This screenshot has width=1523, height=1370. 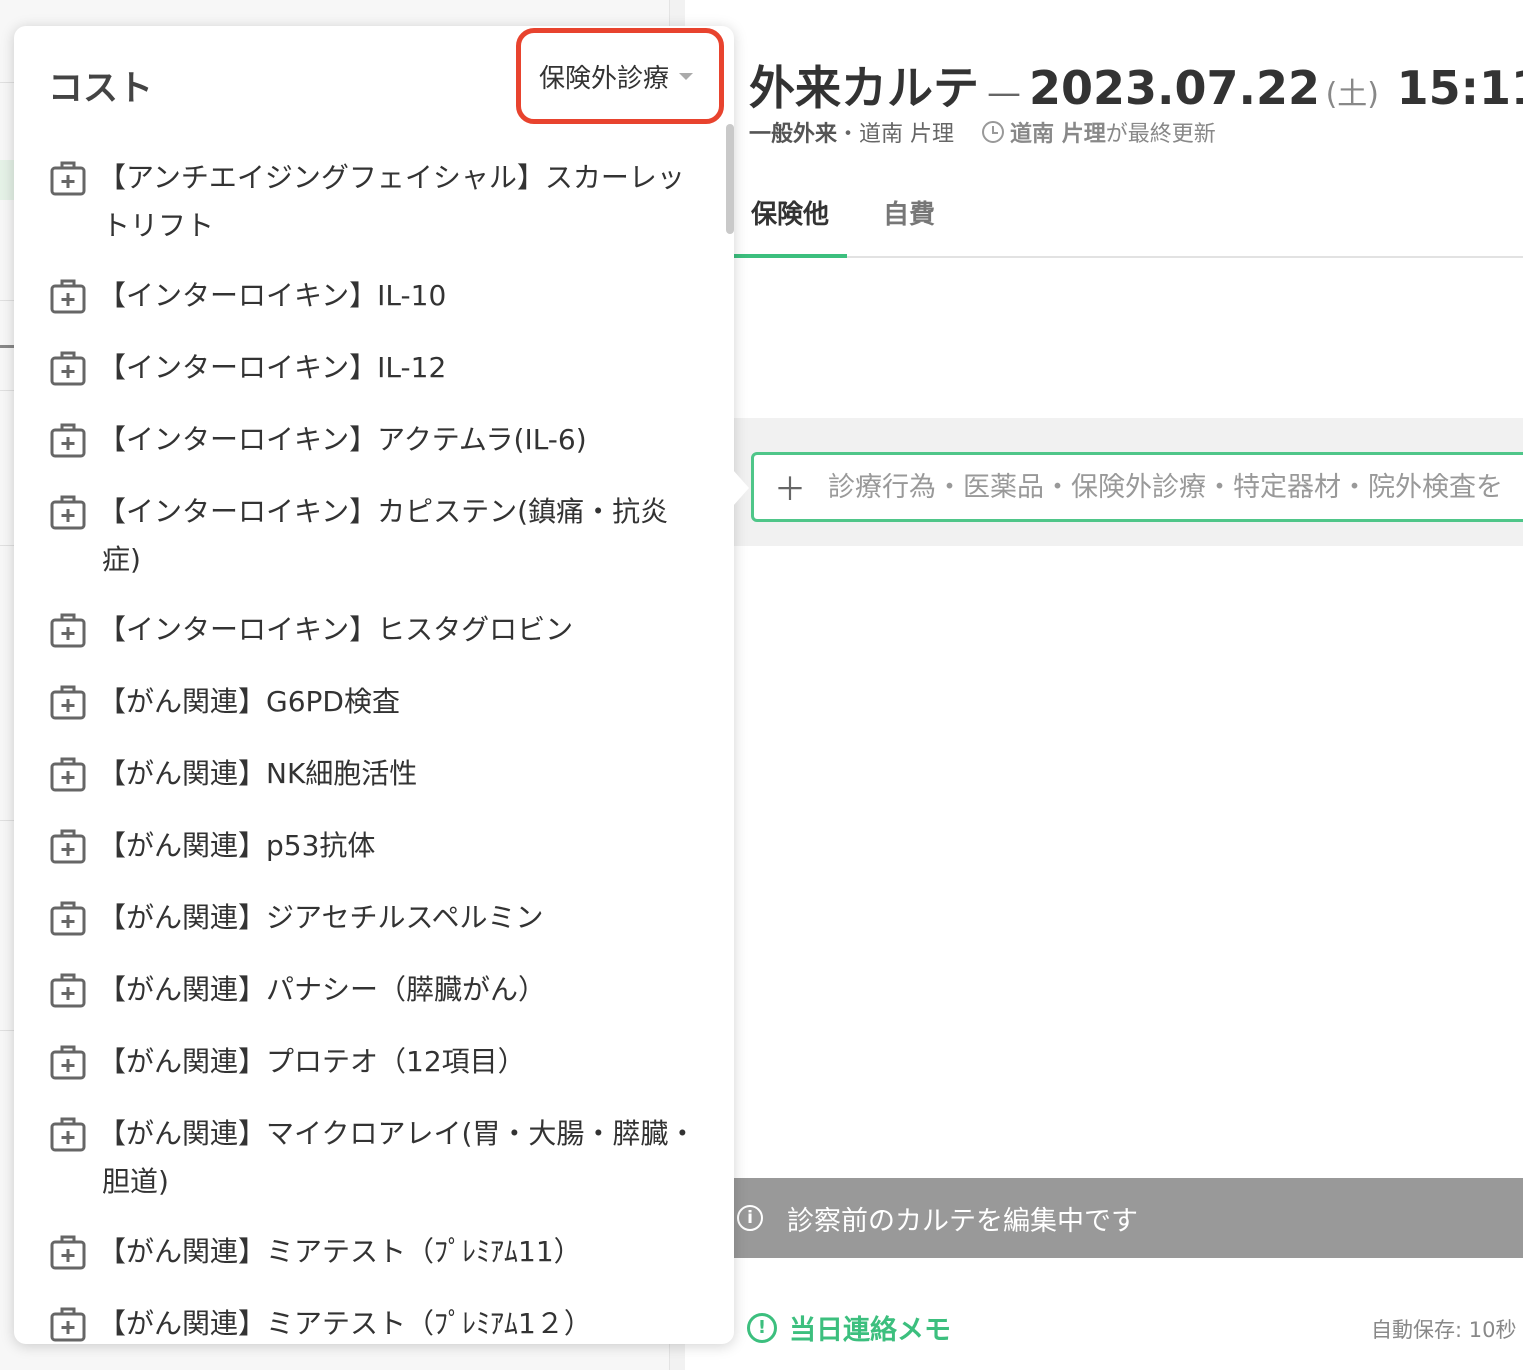 What do you see at coordinates (1352, 94) in the screenshot?
I see `title-weekday: (土)` at bounding box center [1352, 94].